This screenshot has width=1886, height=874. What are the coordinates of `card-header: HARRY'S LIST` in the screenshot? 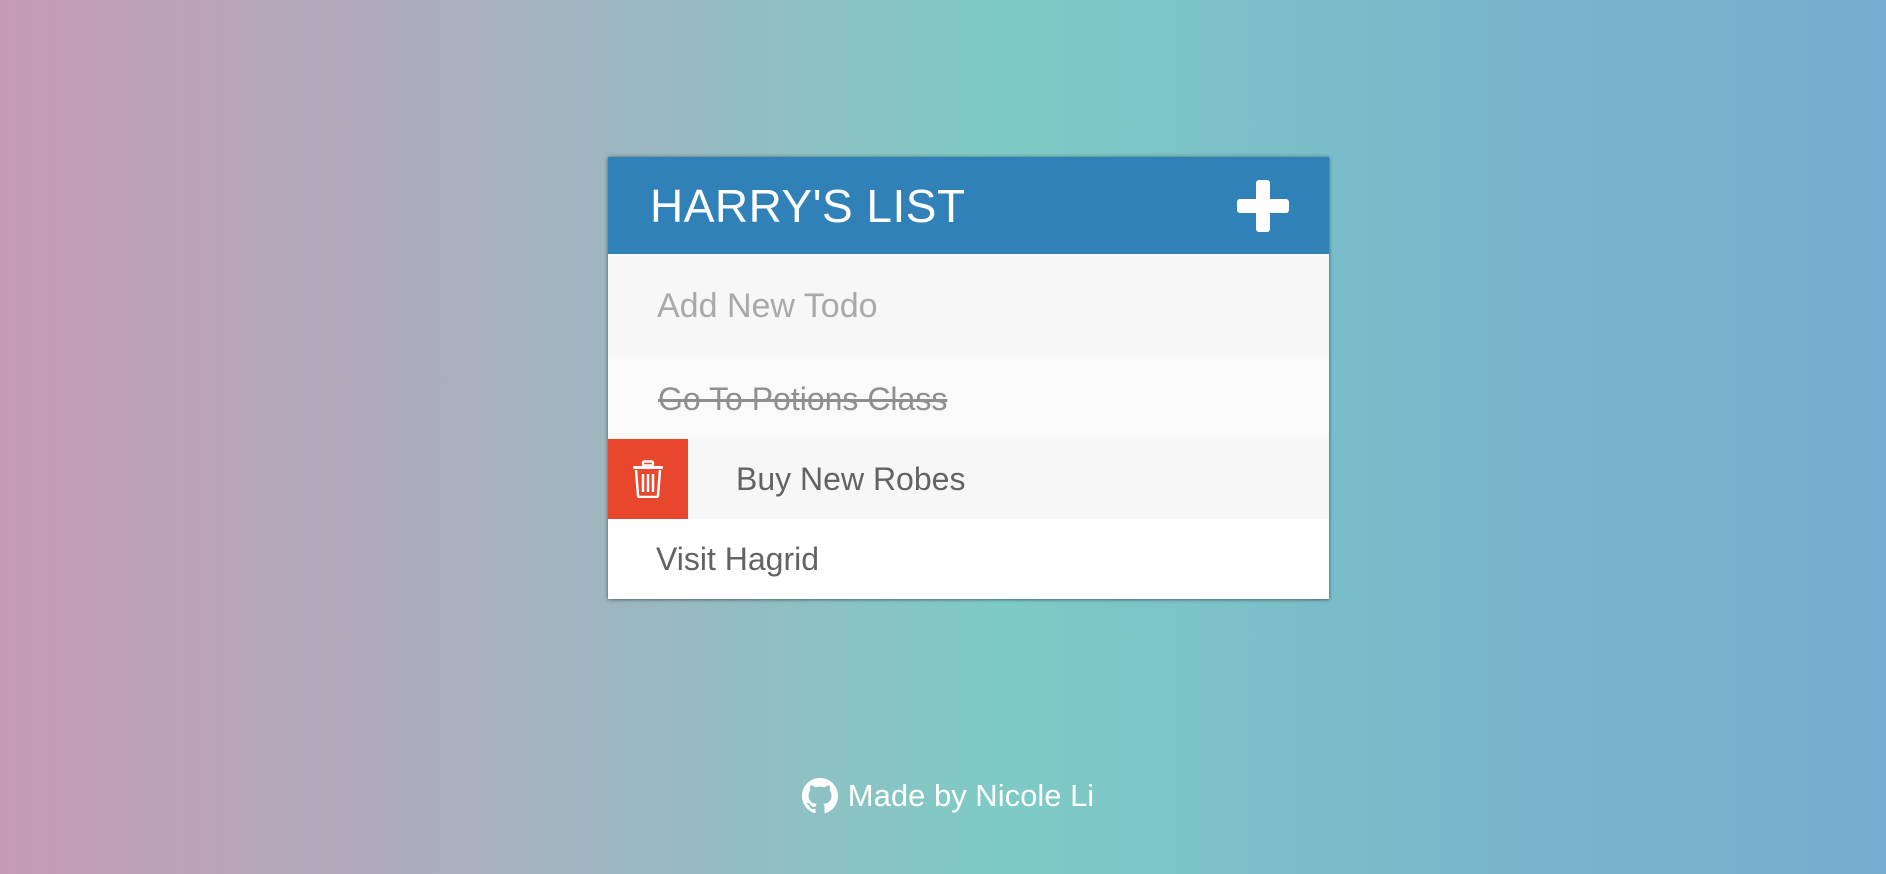 It's located at (968, 205).